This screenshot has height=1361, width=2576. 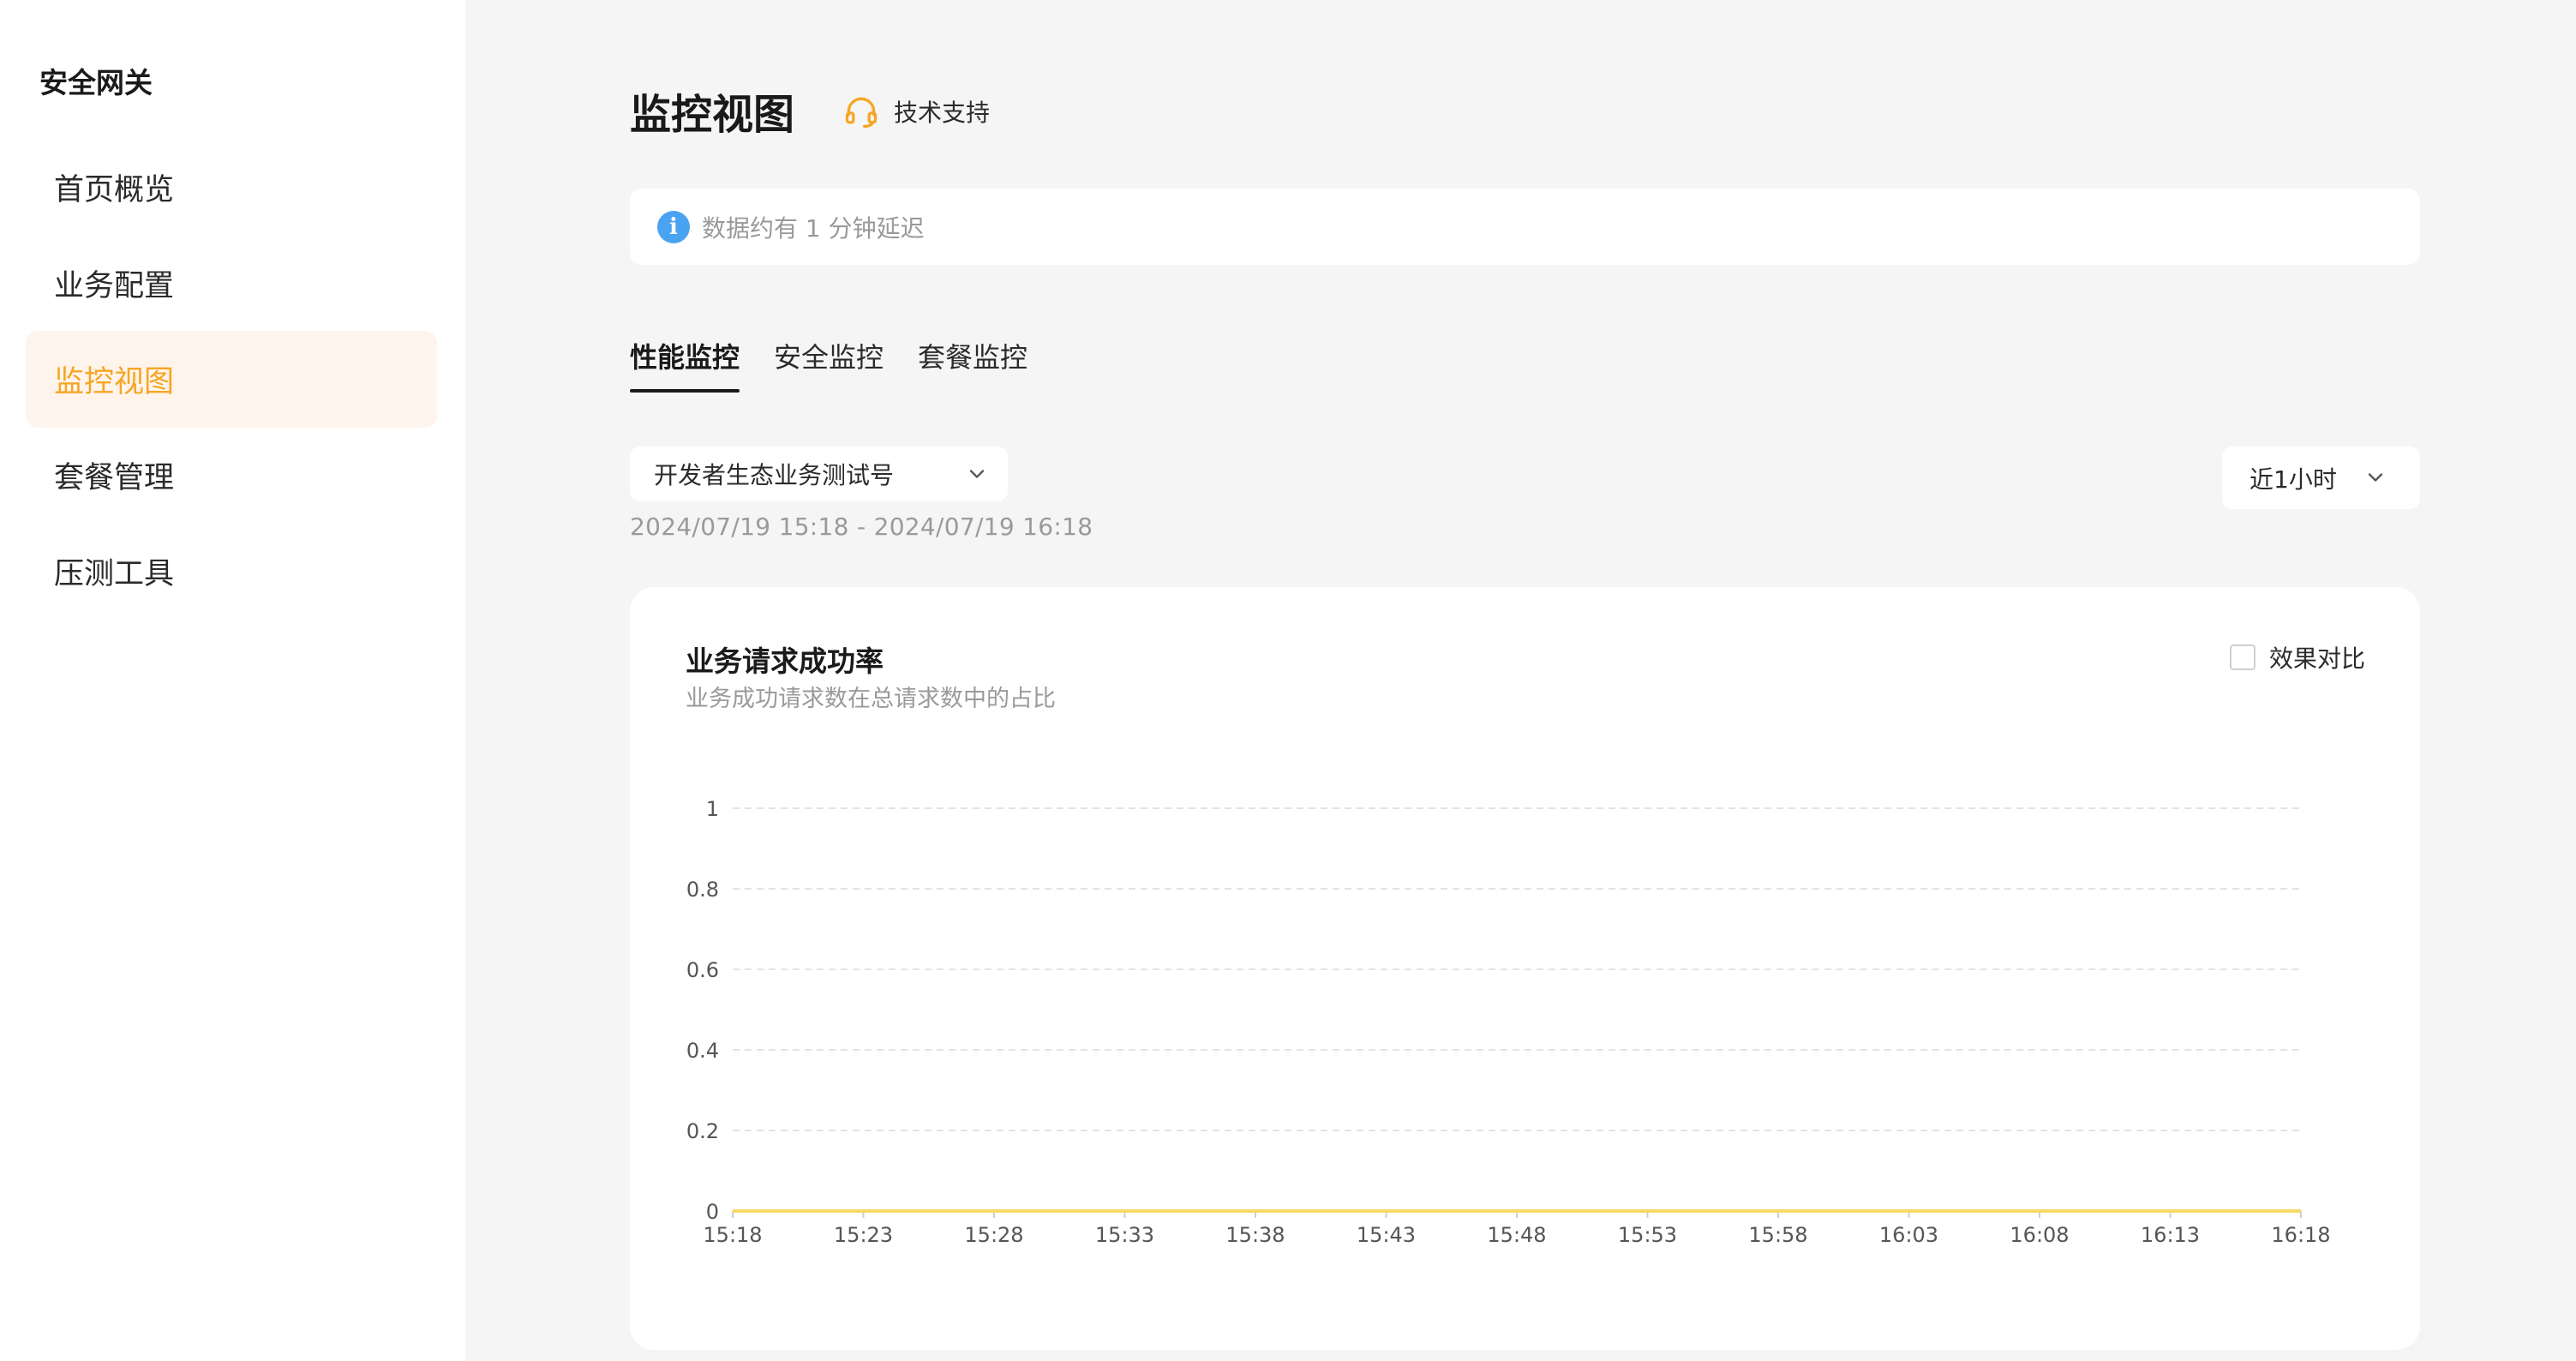 What do you see at coordinates (861, 527) in the screenshot?
I see `time-range-text: 2024/07/19 15:18 - 2024/07/19 16:18` at bounding box center [861, 527].